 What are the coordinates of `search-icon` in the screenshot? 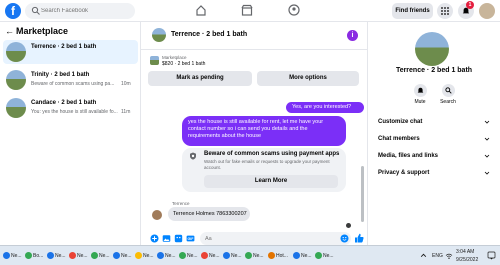 It's located at (448, 90).